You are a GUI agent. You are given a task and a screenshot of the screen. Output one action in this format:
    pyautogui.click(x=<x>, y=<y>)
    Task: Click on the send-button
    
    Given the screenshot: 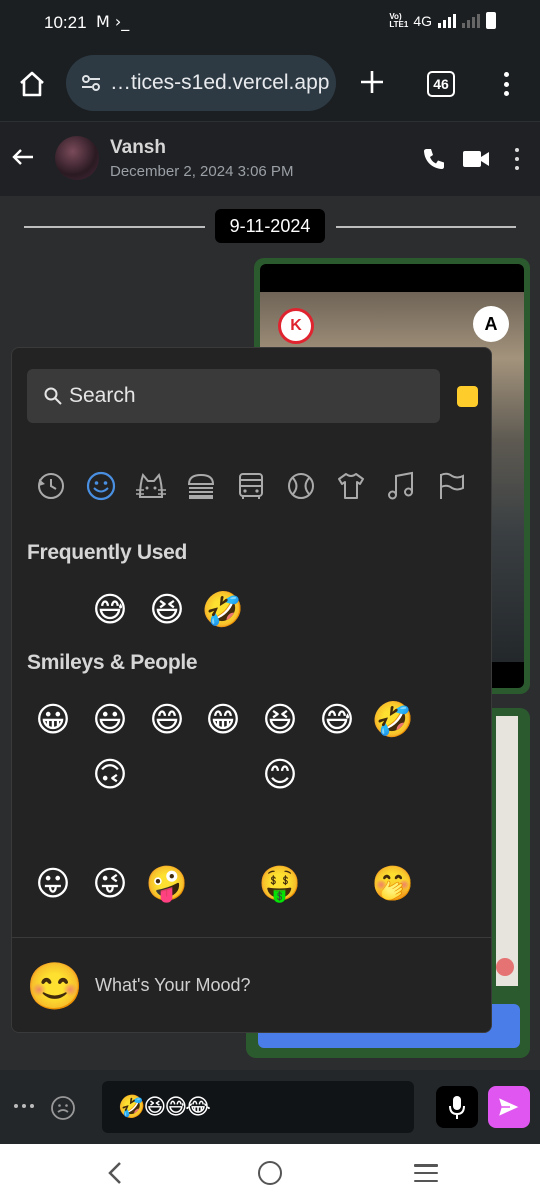 What is the action you would take?
    pyautogui.click(x=509, y=1107)
    